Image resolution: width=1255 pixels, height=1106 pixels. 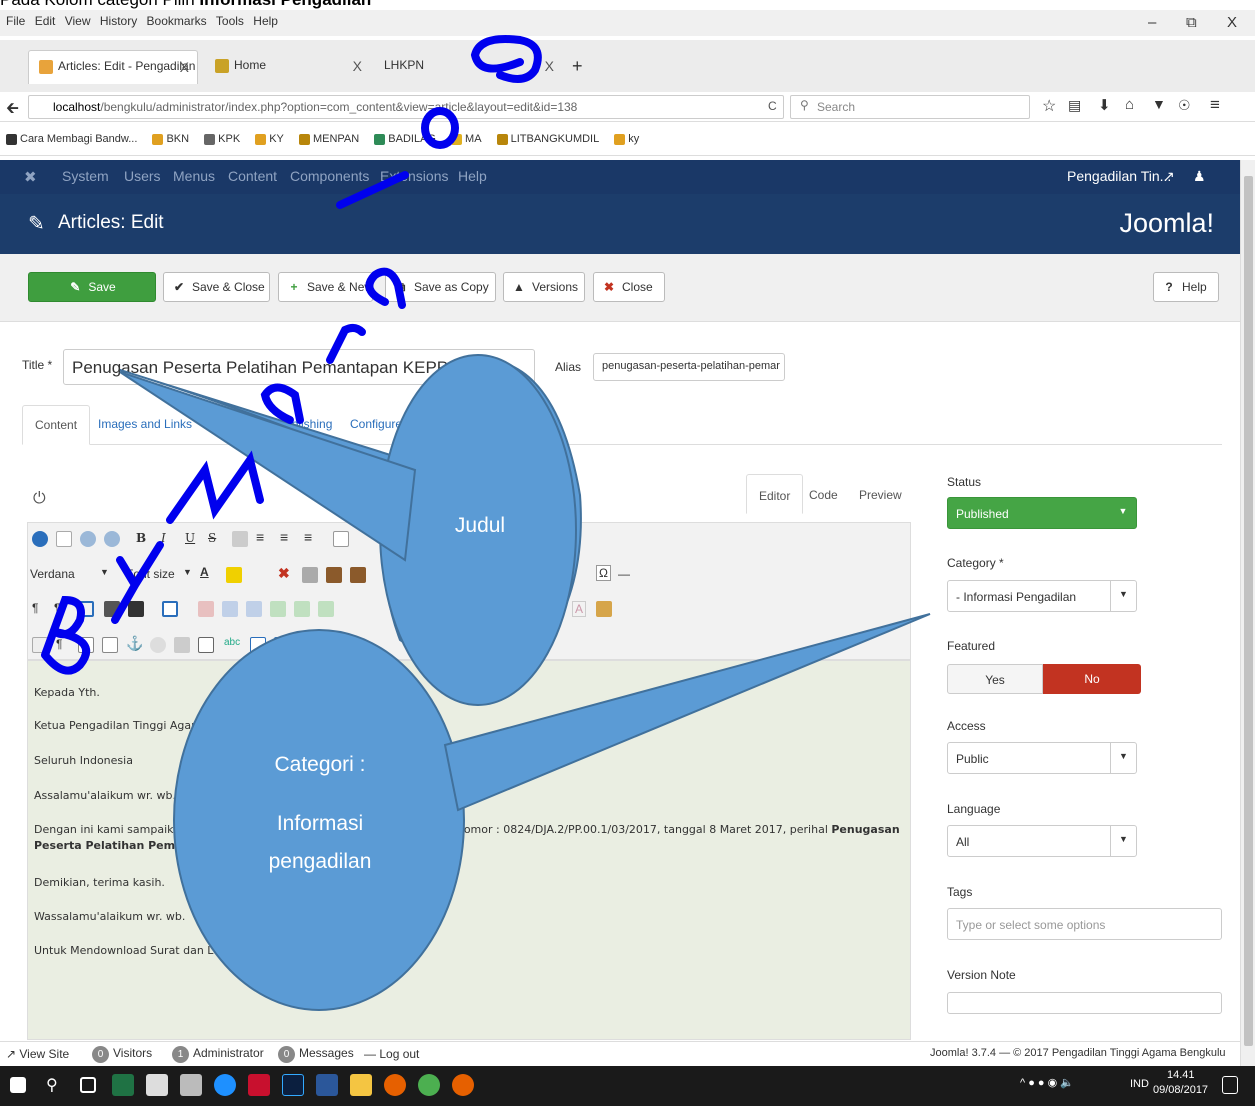 I want to click on save-button: ✎ Save, so click(x=92, y=287).